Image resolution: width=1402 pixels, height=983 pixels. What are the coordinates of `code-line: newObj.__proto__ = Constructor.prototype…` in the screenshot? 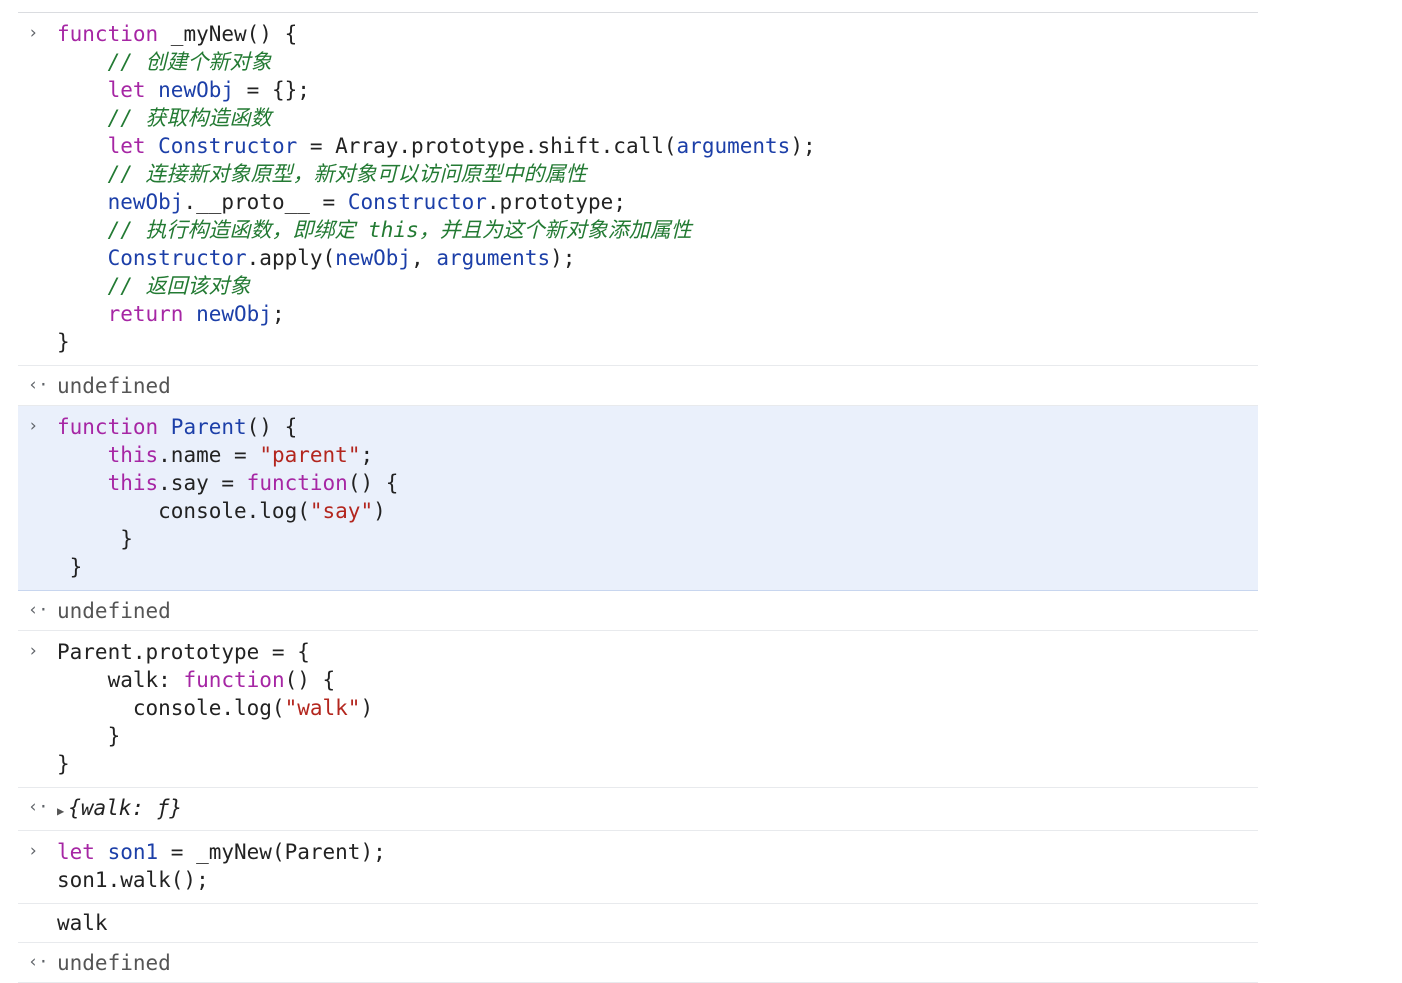 It's located at (657, 202).